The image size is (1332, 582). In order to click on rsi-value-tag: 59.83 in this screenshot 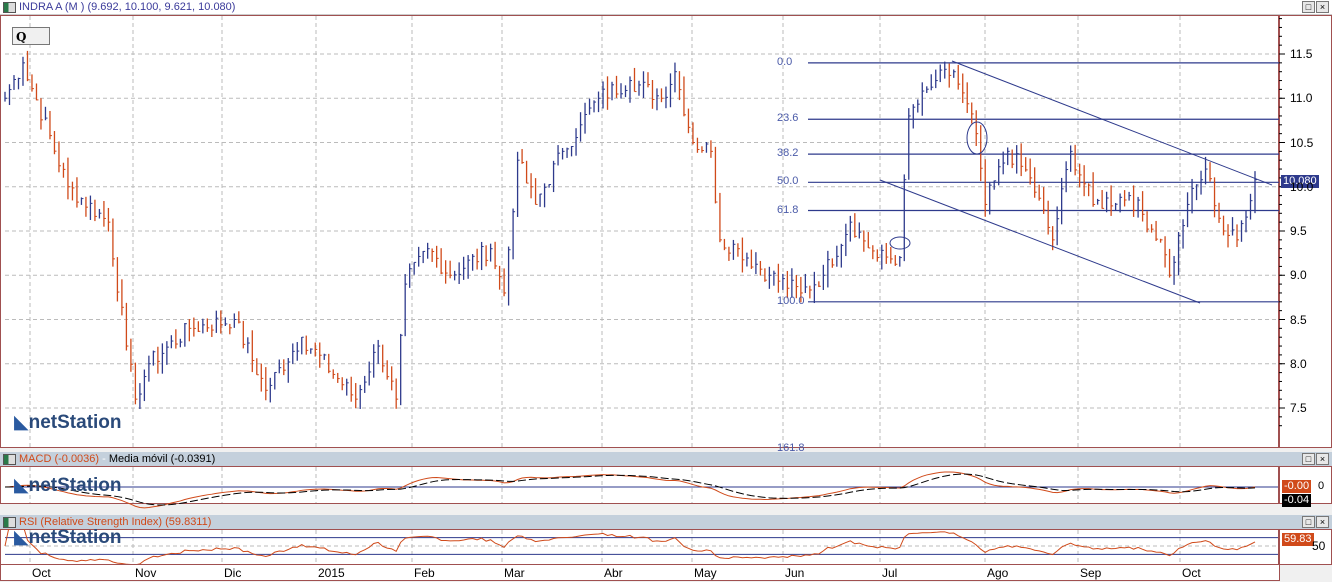, I will do `click(1298, 539)`.